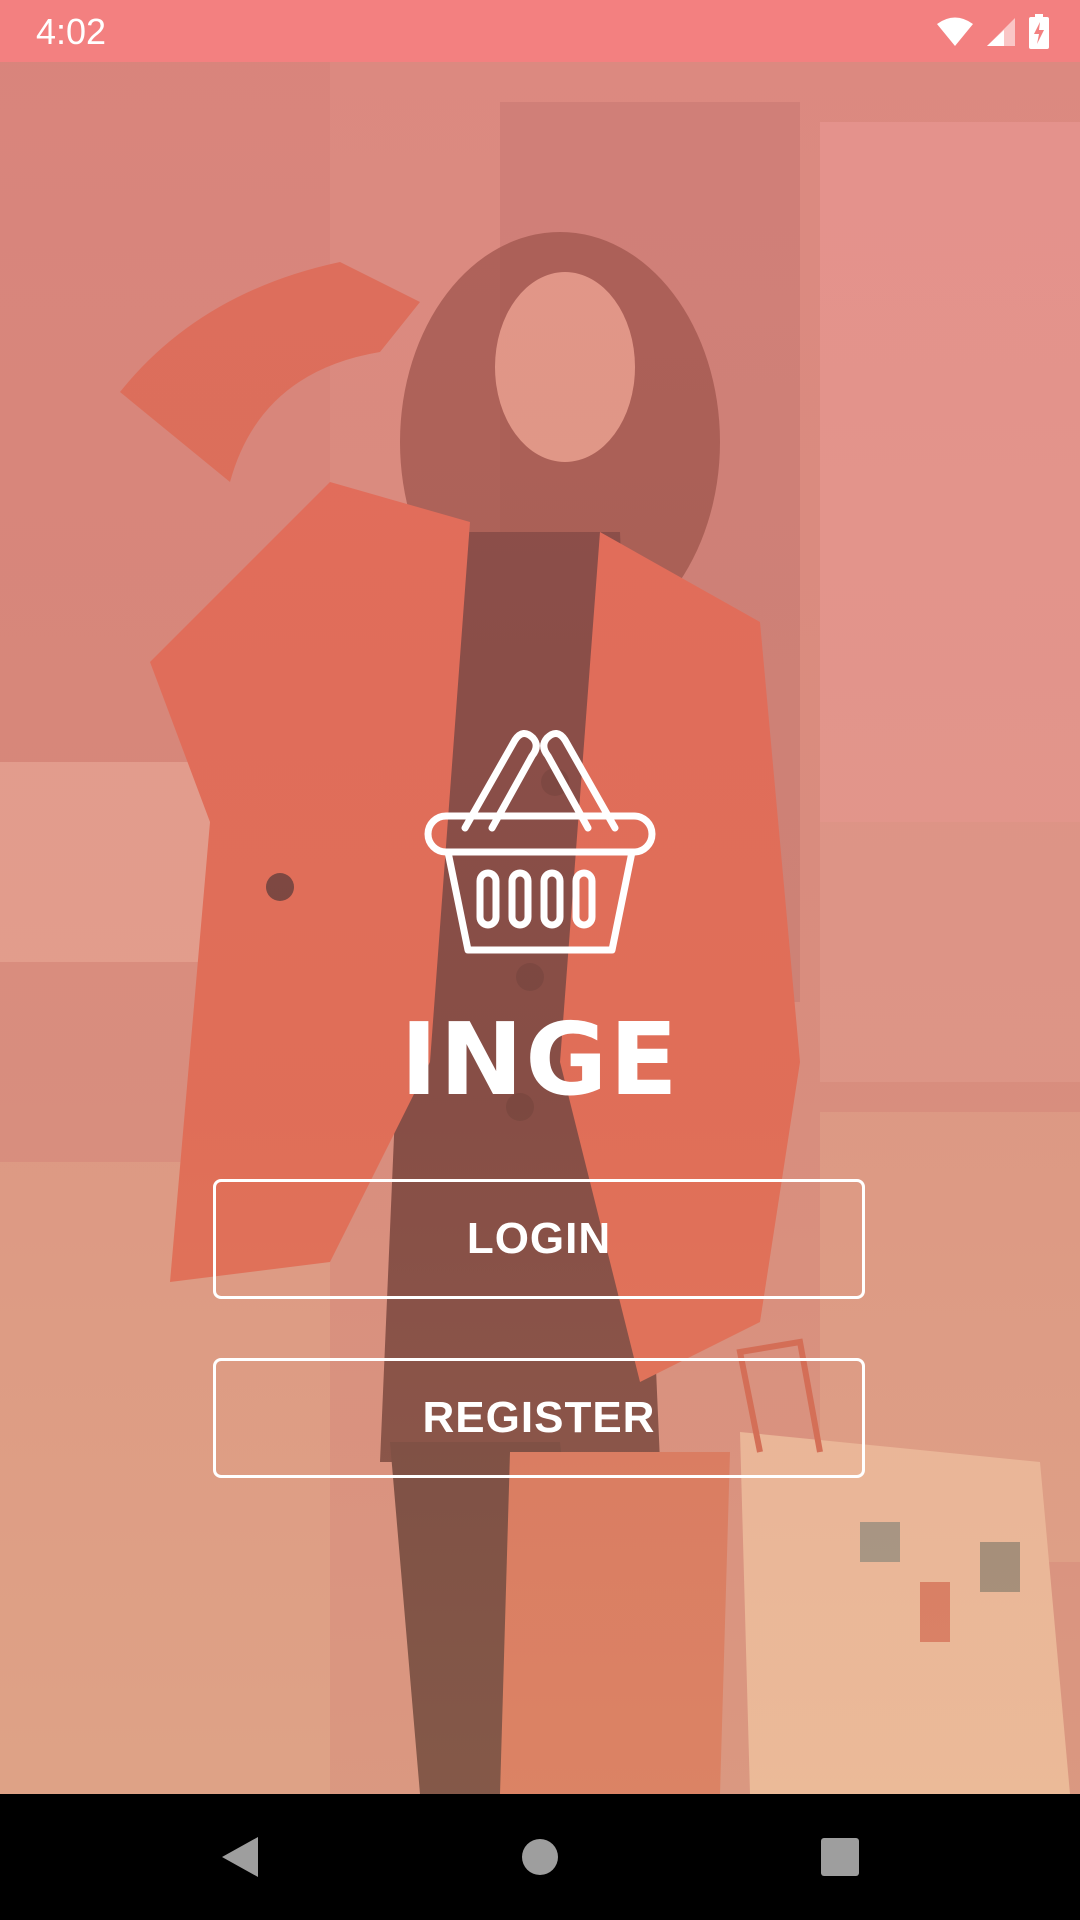  I want to click on recents-icon, so click(840, 1857).